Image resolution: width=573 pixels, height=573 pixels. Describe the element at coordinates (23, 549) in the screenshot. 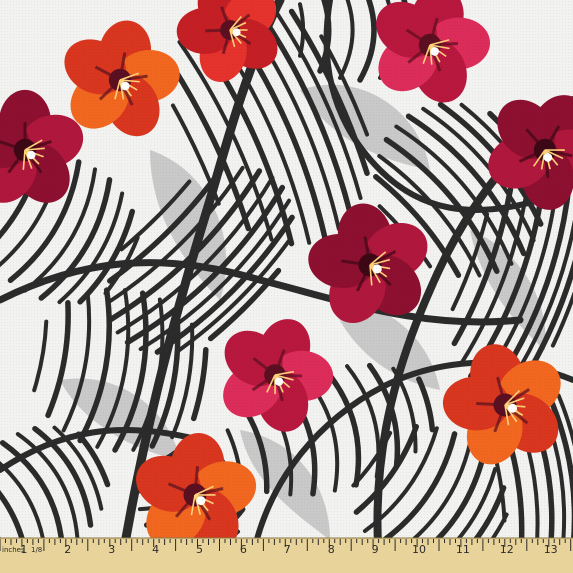

I see `ruler-number: 1` at that location.